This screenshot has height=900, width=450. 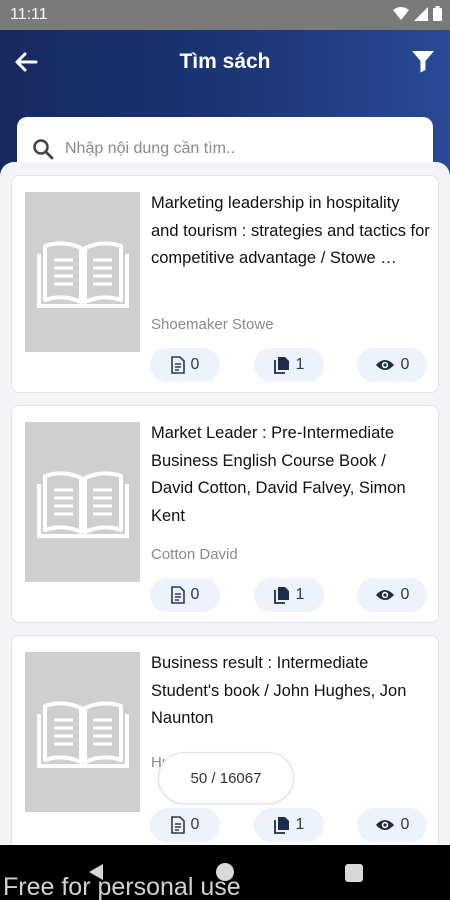 I want to click on search-input, so click(x=235, y=148).